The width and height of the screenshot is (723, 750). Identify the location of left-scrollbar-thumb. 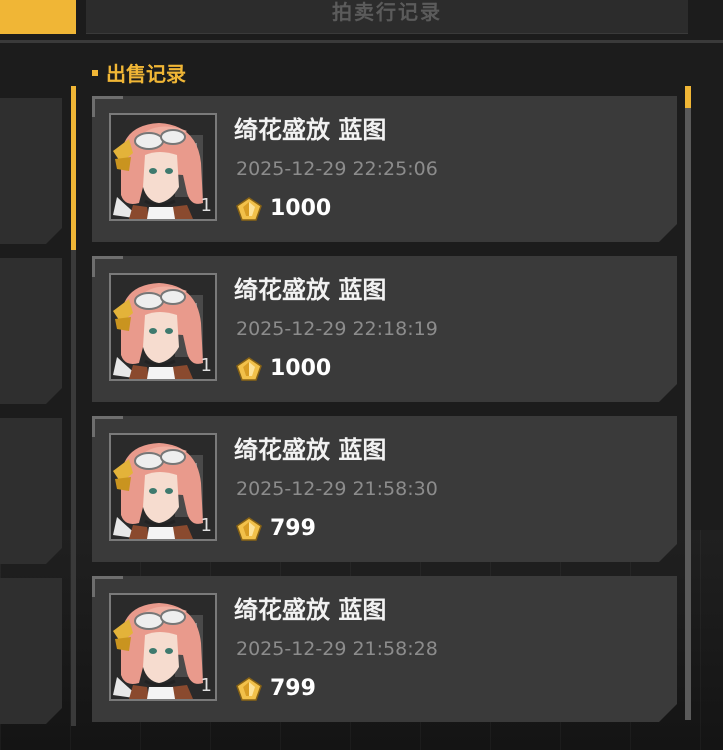
(73, 168).